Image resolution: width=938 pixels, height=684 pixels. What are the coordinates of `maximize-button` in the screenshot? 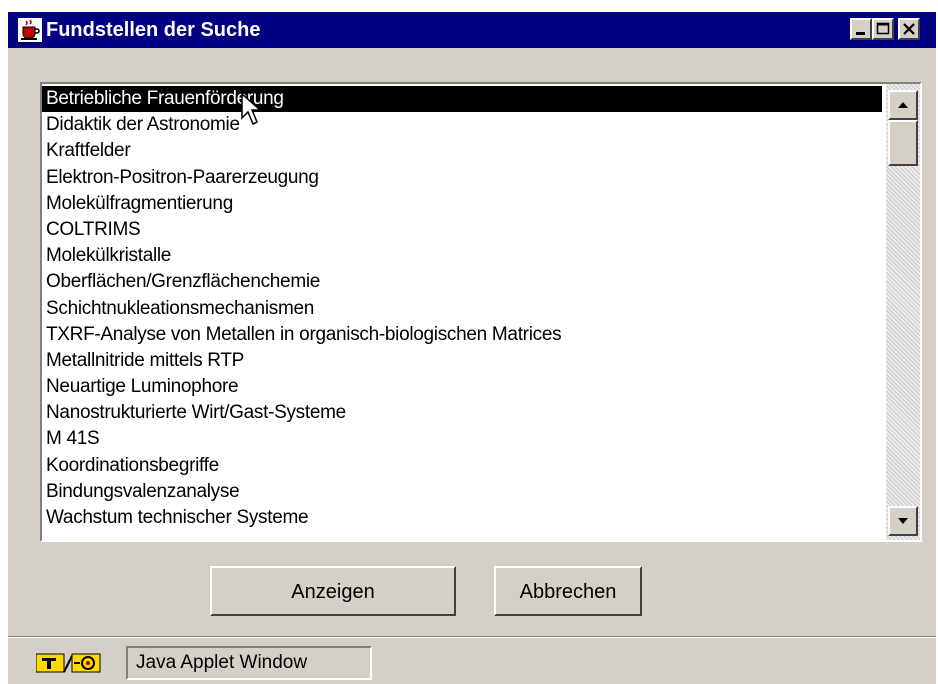 It's located at (883, 29).